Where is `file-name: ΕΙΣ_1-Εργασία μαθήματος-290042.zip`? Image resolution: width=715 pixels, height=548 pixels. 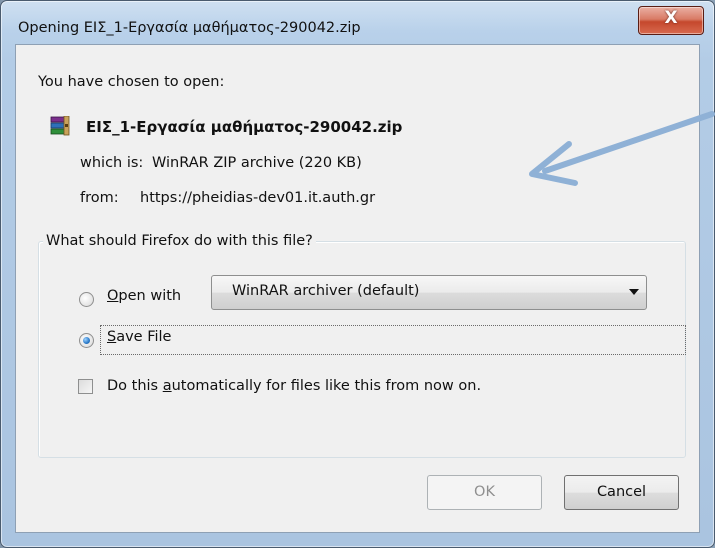 file-name: ΕΙΣ_1-Εργασία μαθήματος-290042.zip is located at coordinates (244, 127).